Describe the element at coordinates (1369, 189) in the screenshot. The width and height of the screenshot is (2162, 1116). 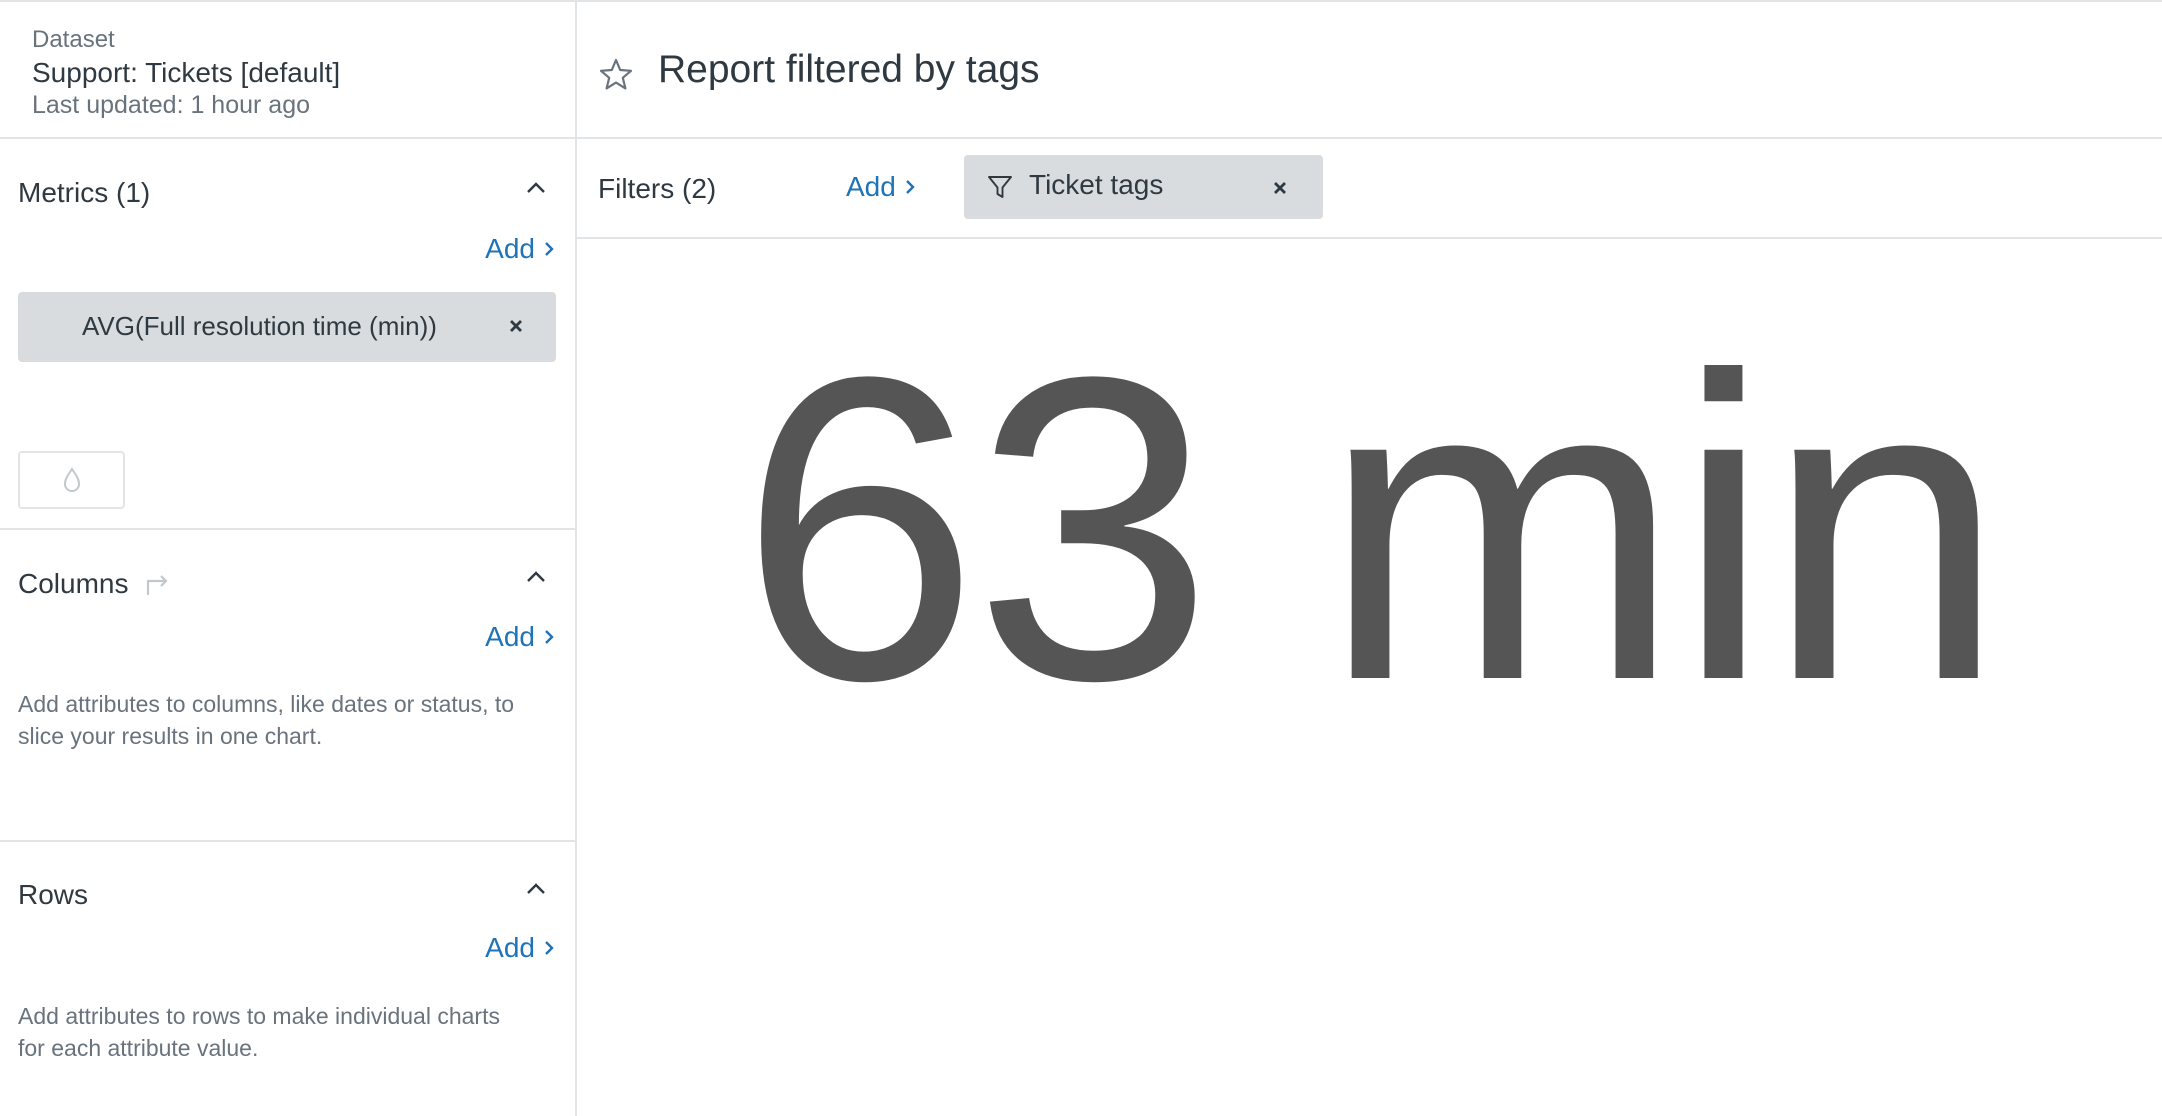
I see `filters-bar: Filters (2) Add Ticket tags` at that location.